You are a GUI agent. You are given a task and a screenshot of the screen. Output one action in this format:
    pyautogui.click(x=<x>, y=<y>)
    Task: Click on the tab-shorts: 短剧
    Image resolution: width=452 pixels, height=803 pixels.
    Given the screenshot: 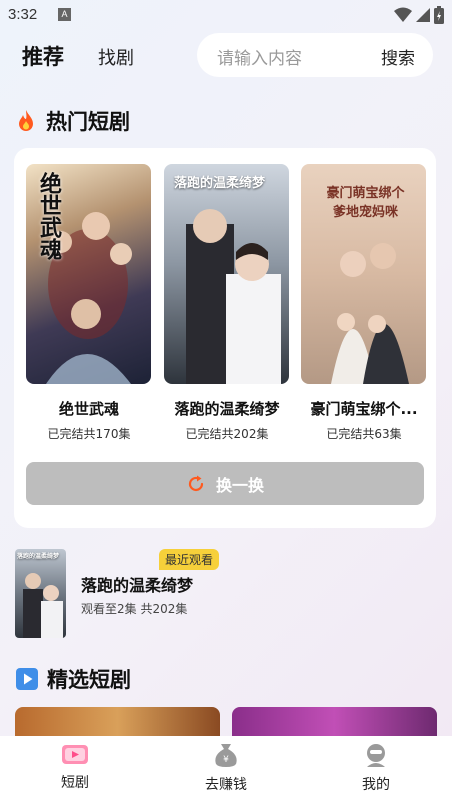 What is the action you would take?
    pyautogui.click(x=75, y=767)
    